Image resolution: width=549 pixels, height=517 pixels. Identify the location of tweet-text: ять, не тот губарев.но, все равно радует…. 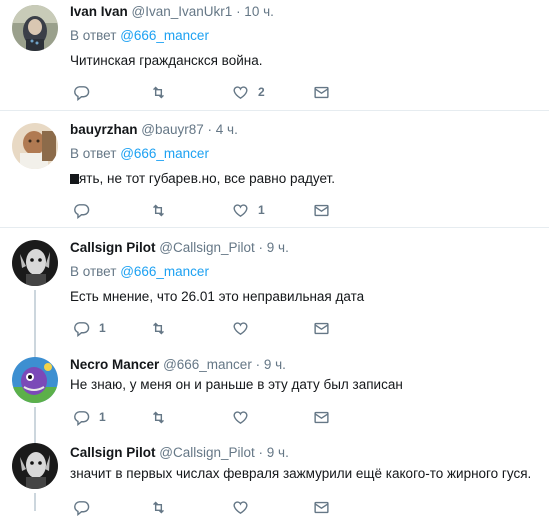
(202, 178).